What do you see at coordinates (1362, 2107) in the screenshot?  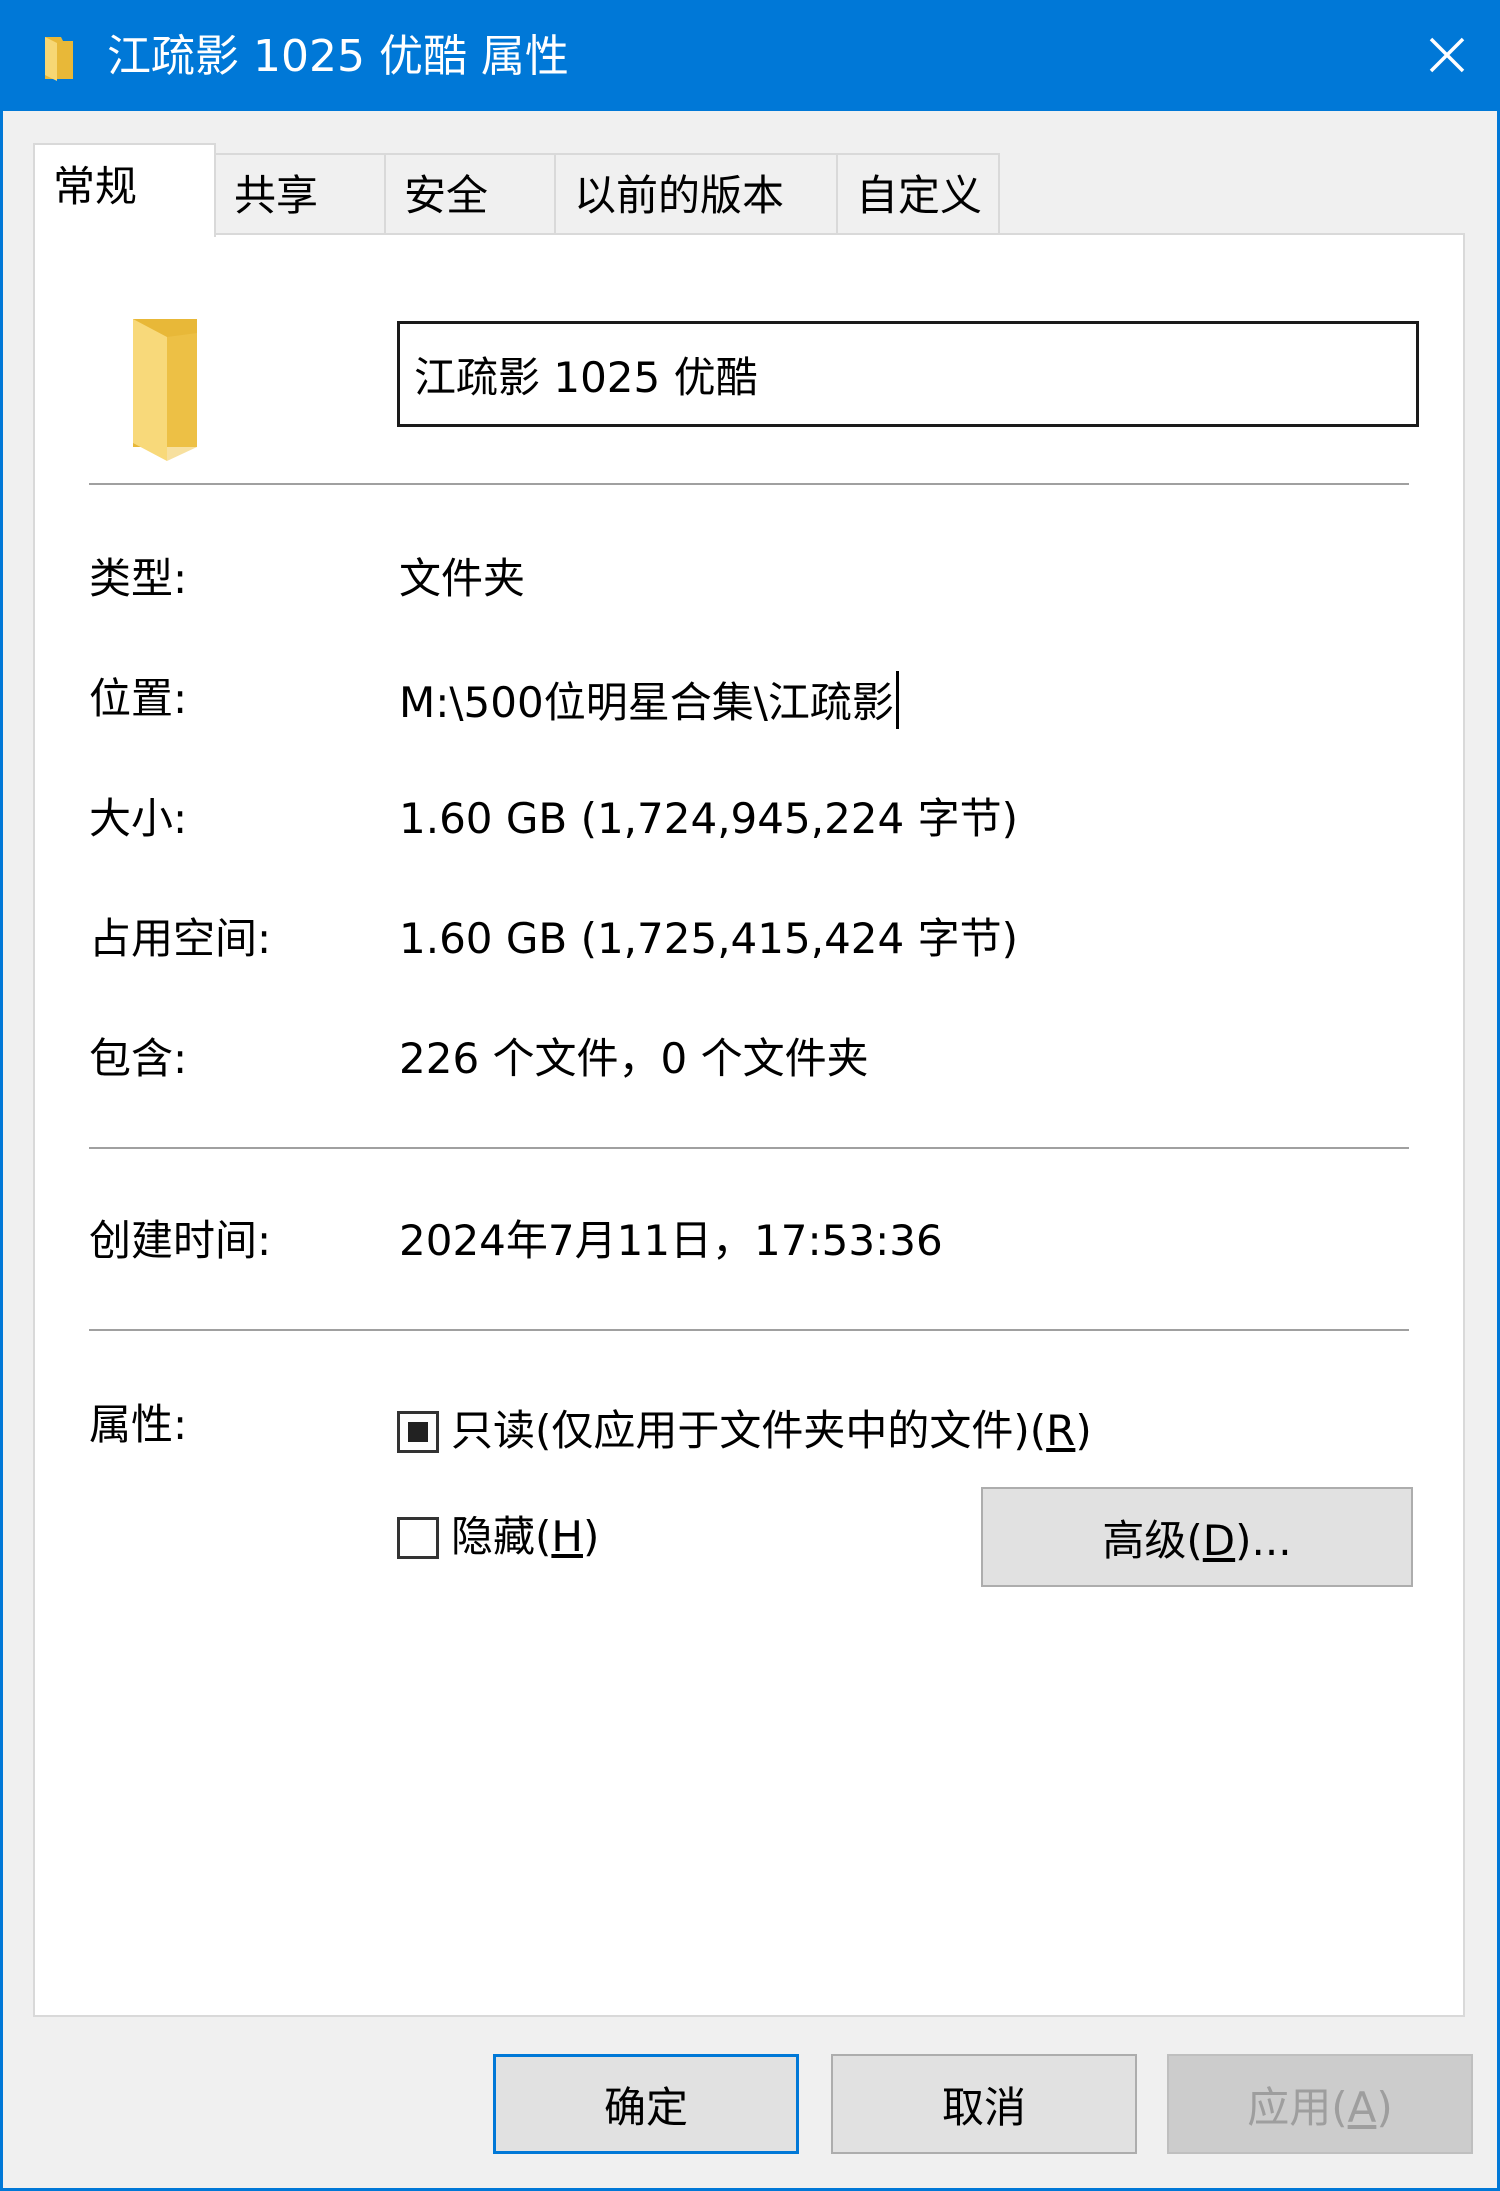 I see `apply-access-key: A` at bounding box center [1362, 2107].